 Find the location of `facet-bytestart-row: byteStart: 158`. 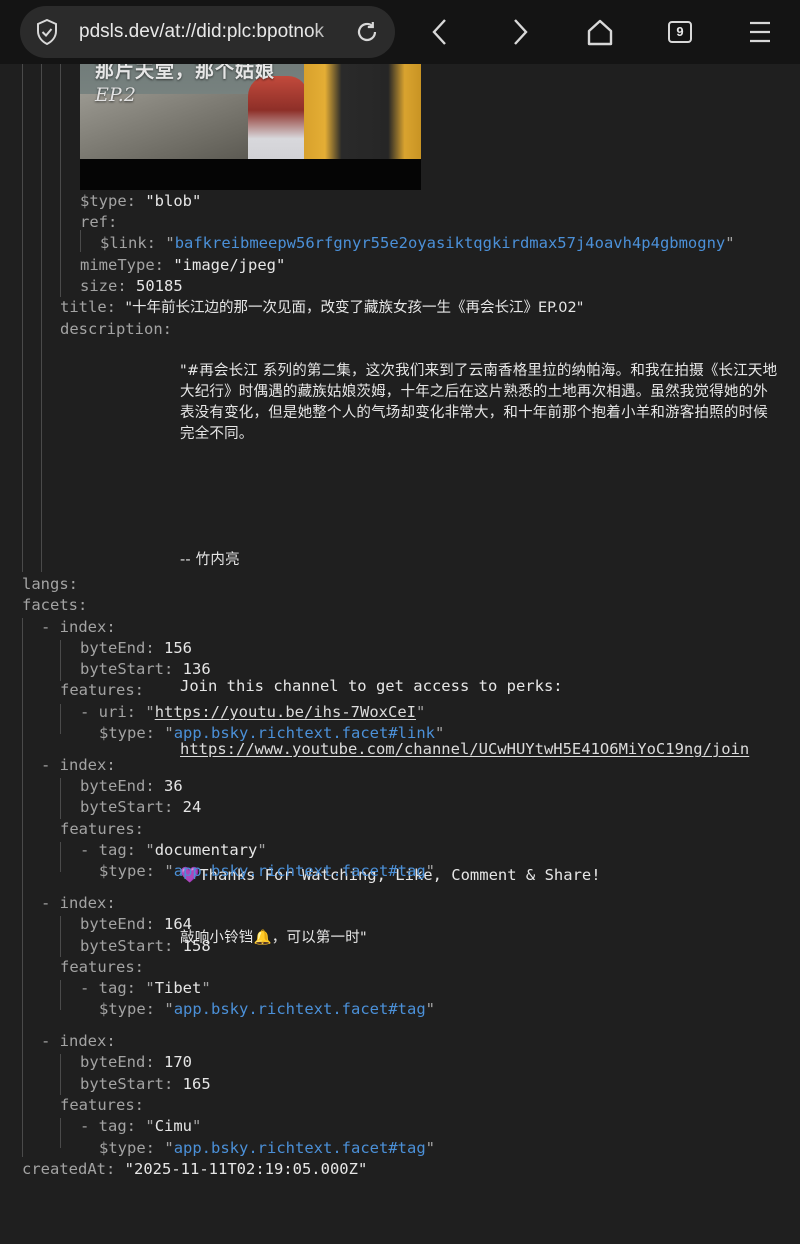

facet-bytestart-row: byteStart: 158 is located at coordinates (145, 946).